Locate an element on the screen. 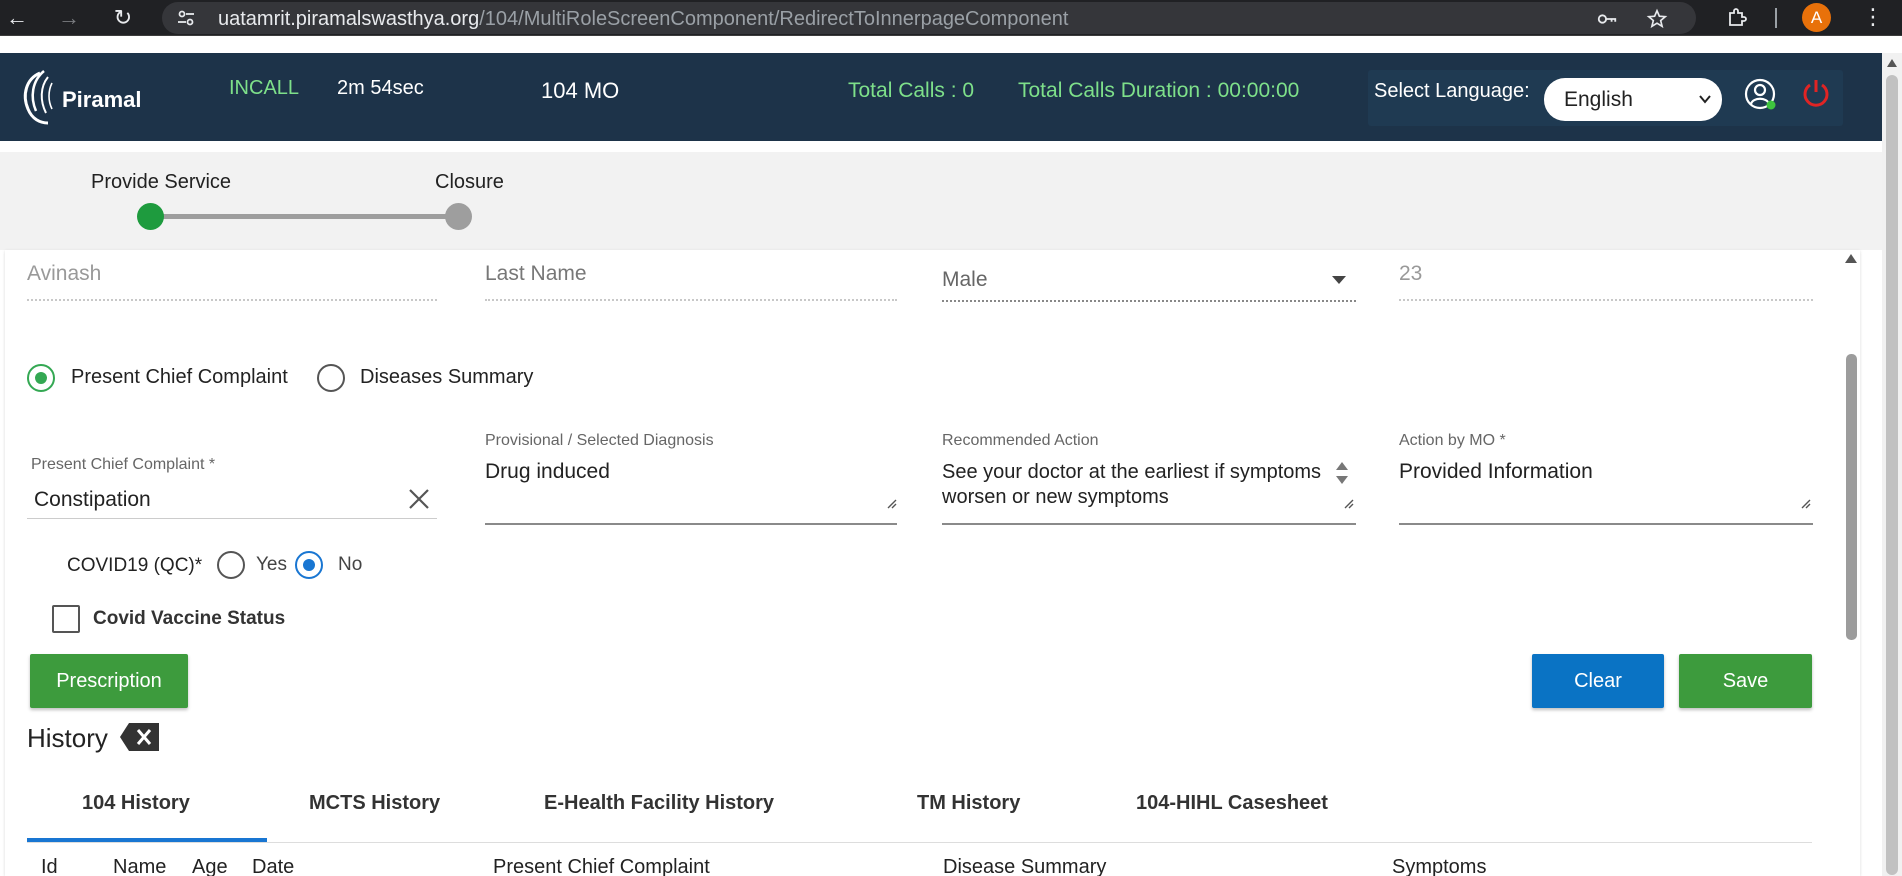  column-header-disease-summary: Disease Summary is located at coordinates (1024, 866).